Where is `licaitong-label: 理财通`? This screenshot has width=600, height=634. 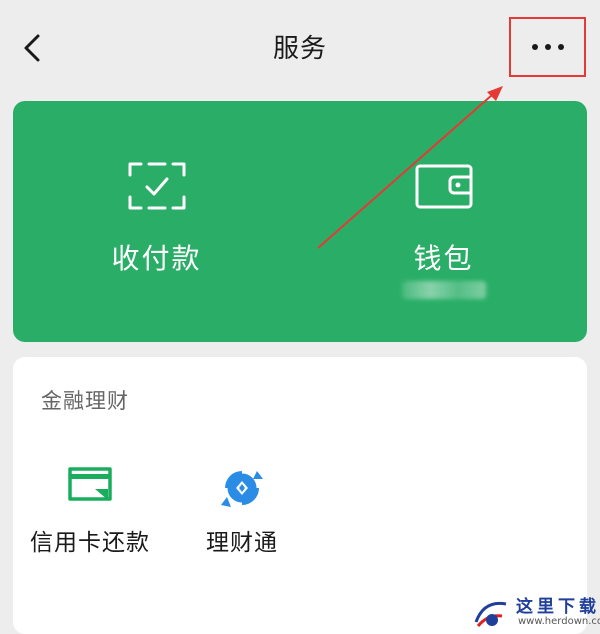
licaitong-label: 理财通 is located at coordinates (242, 543).